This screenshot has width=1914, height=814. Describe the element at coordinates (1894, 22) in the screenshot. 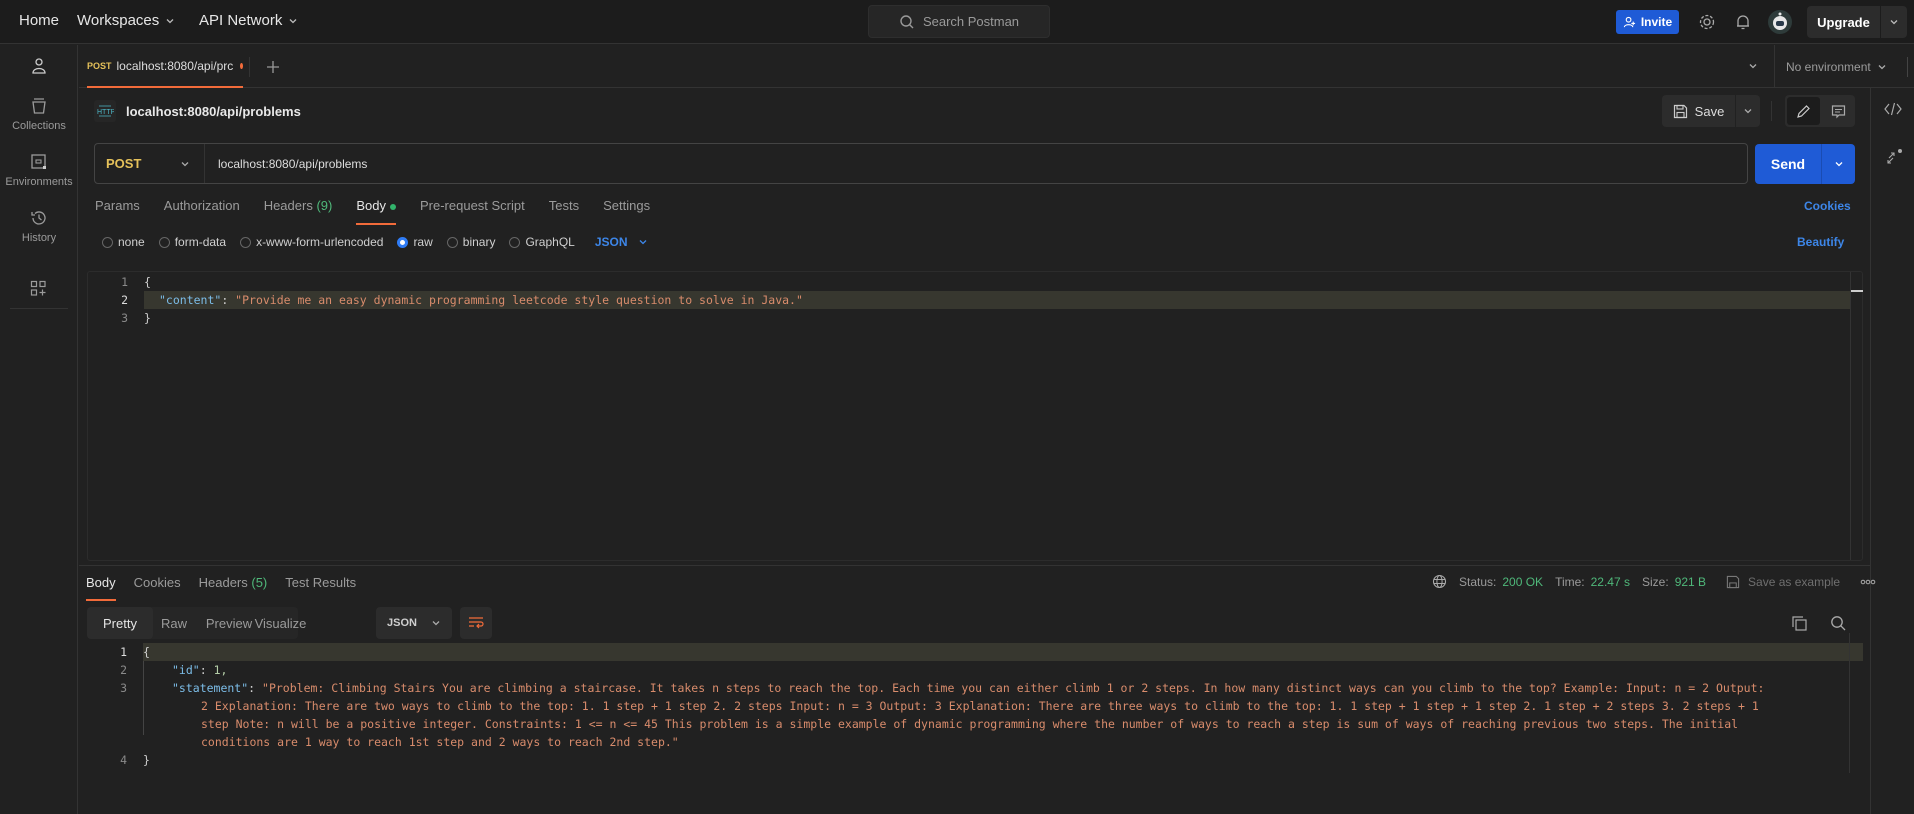

I see `upgrade-dropdown` at that location.